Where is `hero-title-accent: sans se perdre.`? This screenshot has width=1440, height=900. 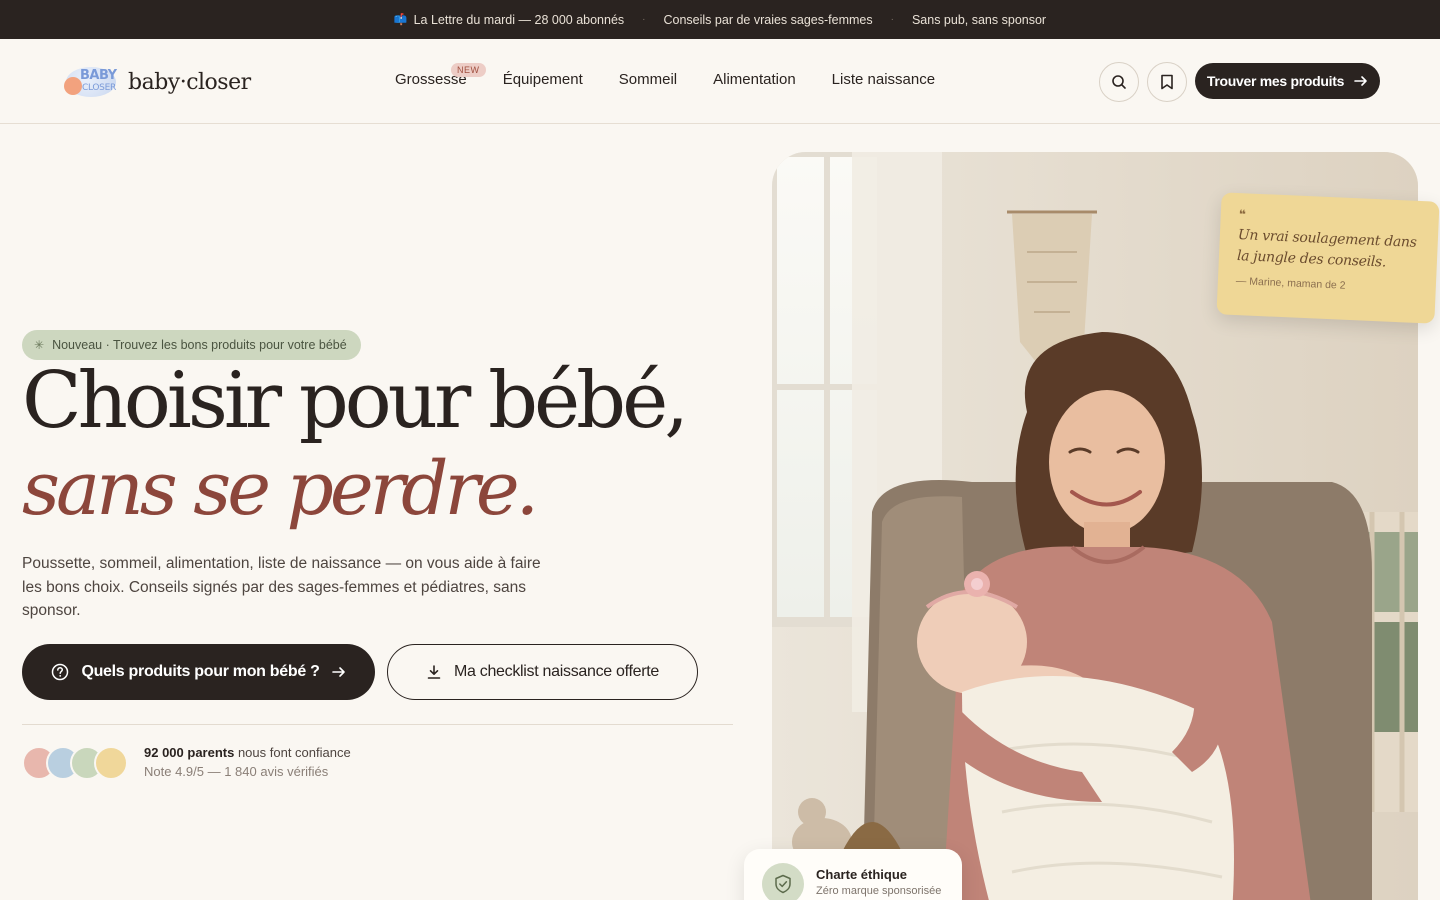 hero-title-accent: sans se perdre. is located at coordinates (280, 489).